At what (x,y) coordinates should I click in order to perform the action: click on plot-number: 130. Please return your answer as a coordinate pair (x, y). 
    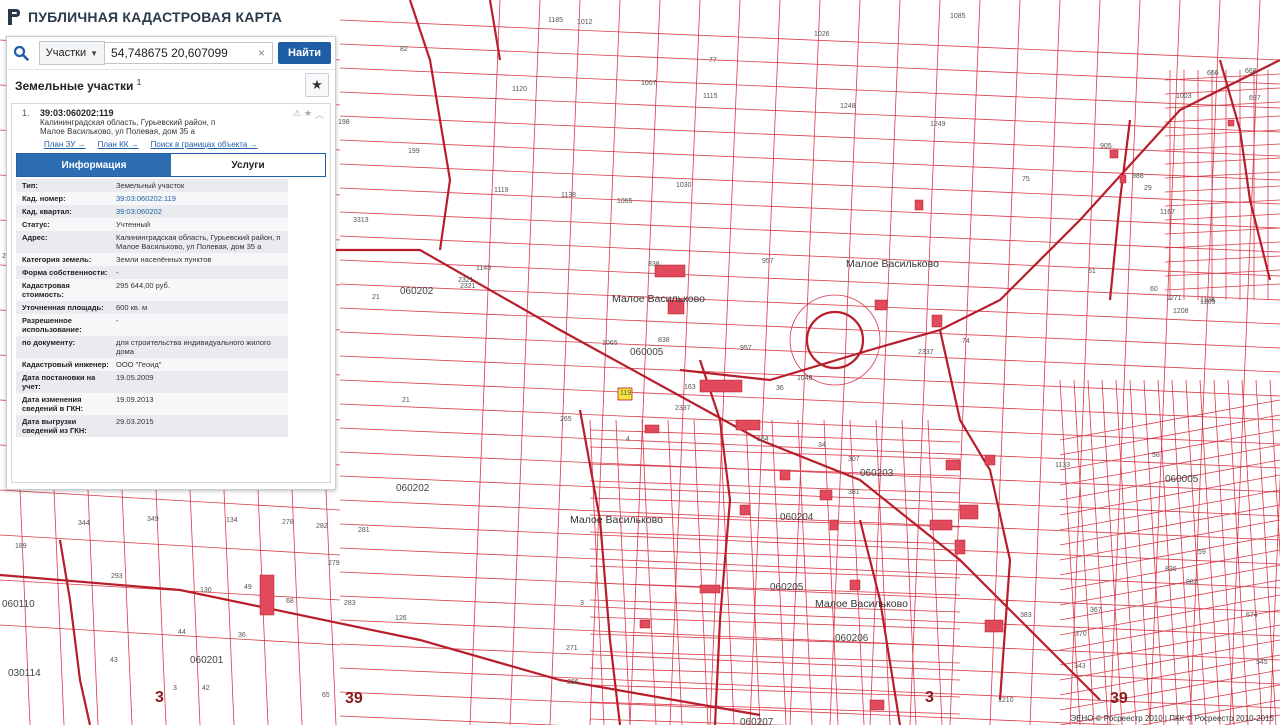
    Looking at the image, I should click on (206, 590).